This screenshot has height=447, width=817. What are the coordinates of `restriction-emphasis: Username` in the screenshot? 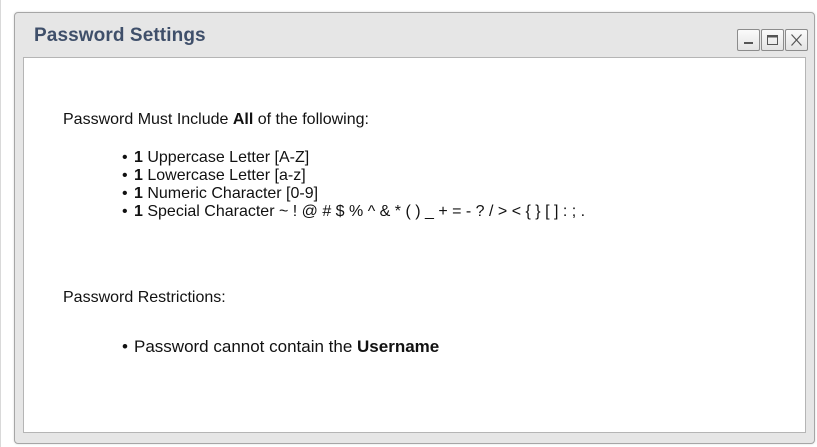 It's located at (398, 346).